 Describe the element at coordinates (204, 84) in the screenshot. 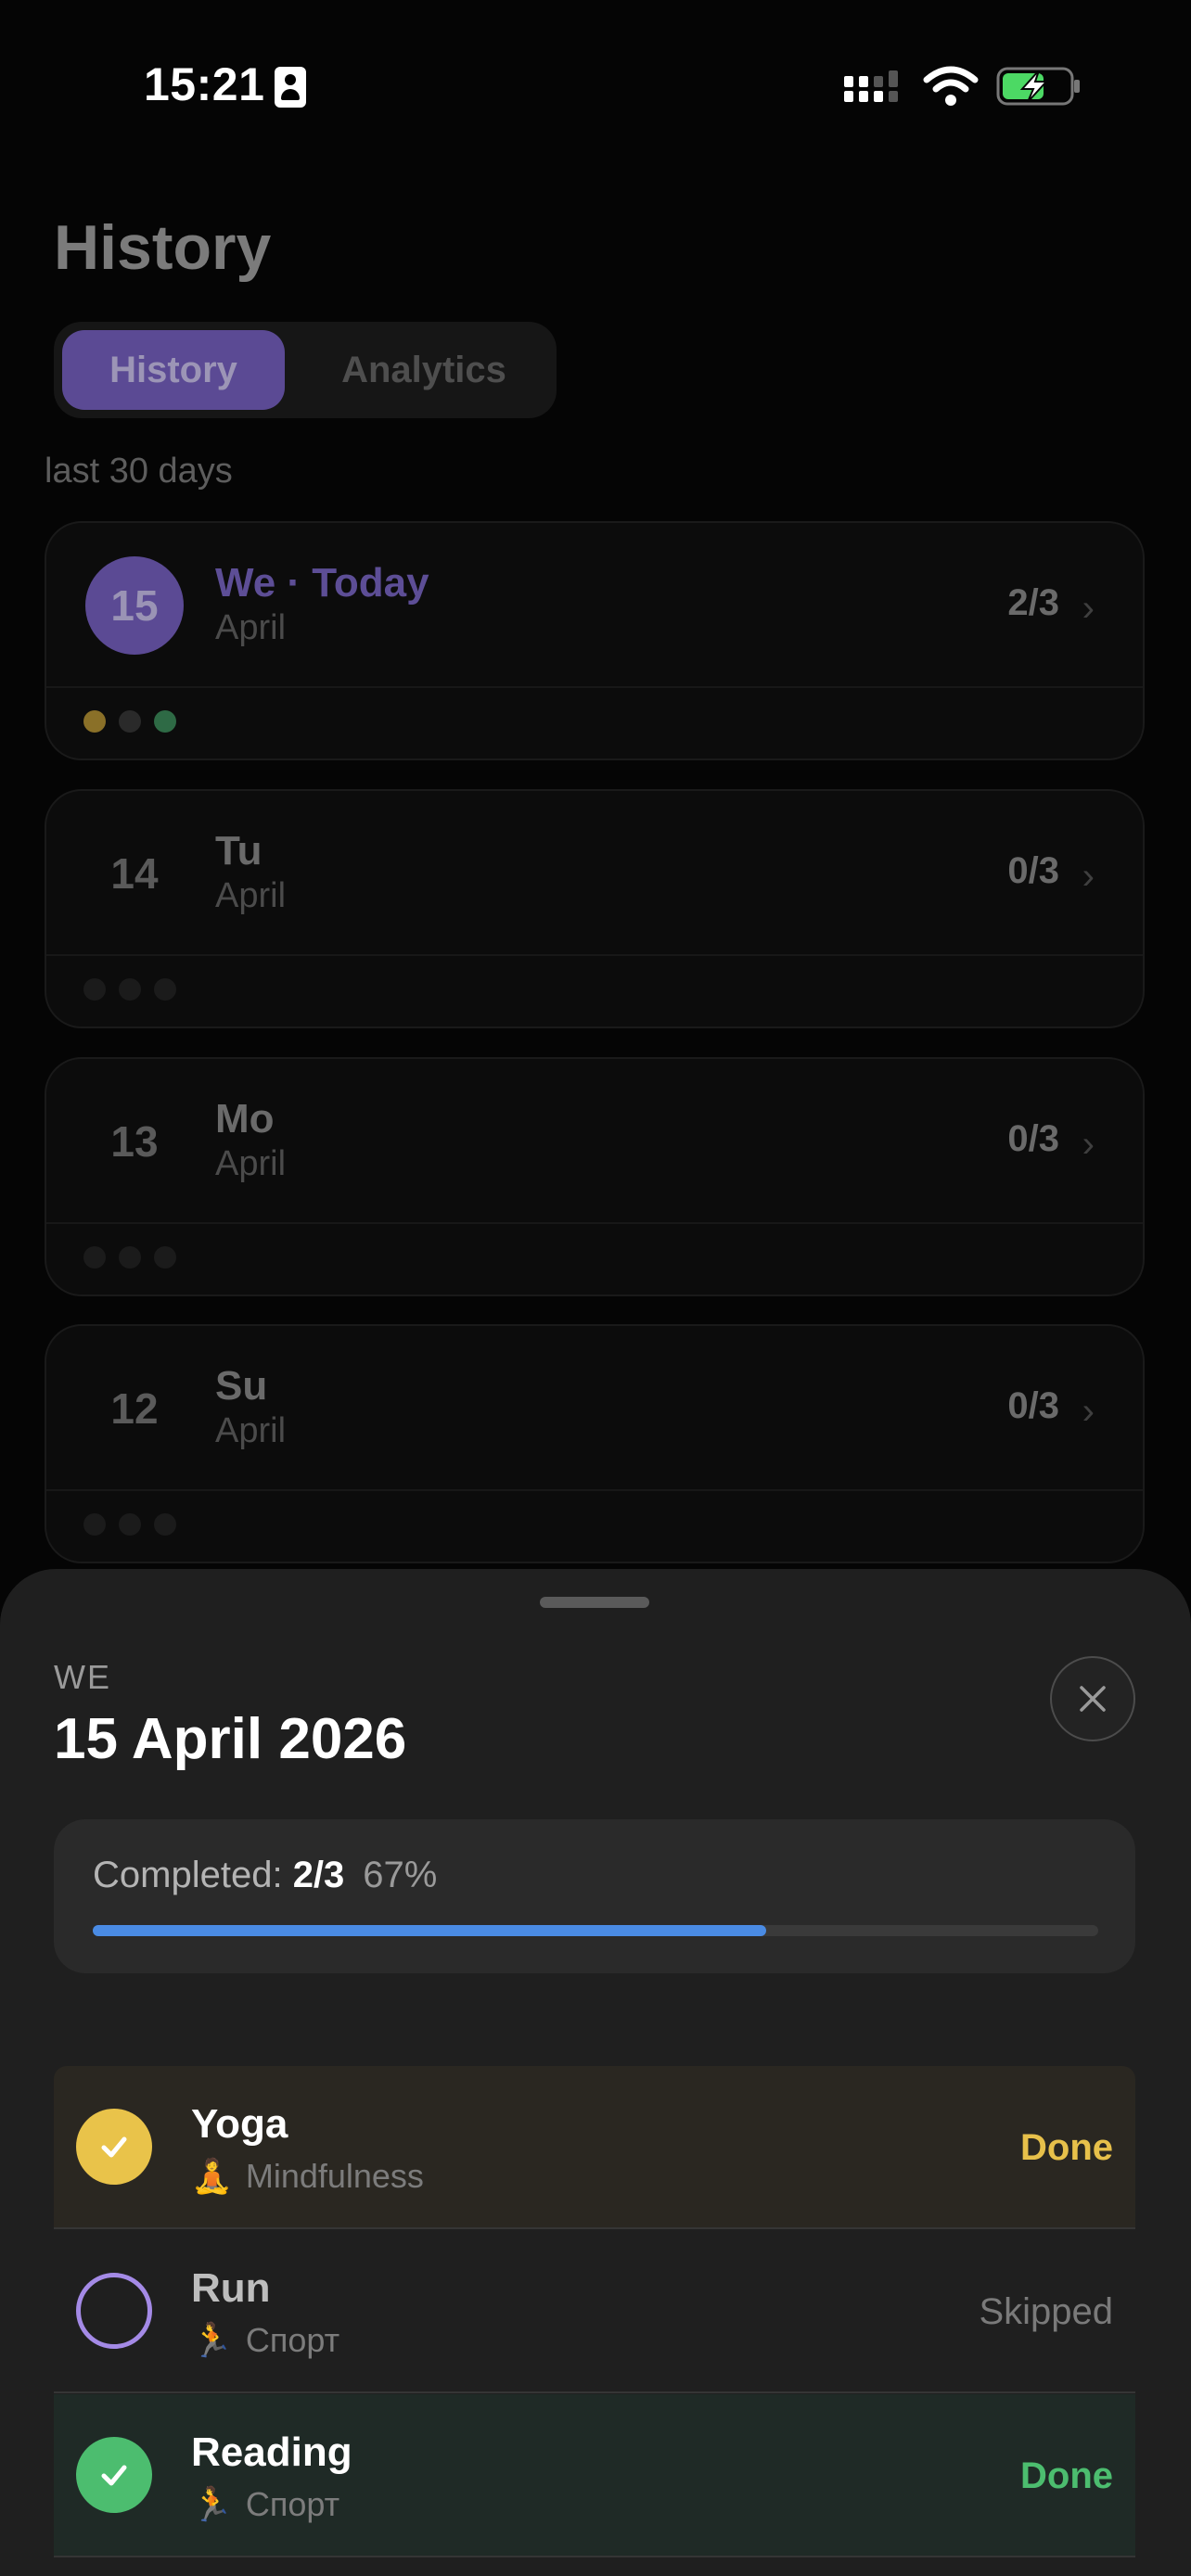

I see `status-time: 15:21` at that location.